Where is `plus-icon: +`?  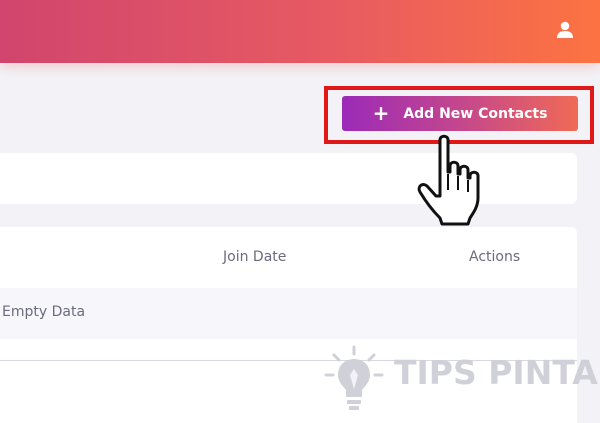 plus-icon: + is located at coordinates (381, 112).